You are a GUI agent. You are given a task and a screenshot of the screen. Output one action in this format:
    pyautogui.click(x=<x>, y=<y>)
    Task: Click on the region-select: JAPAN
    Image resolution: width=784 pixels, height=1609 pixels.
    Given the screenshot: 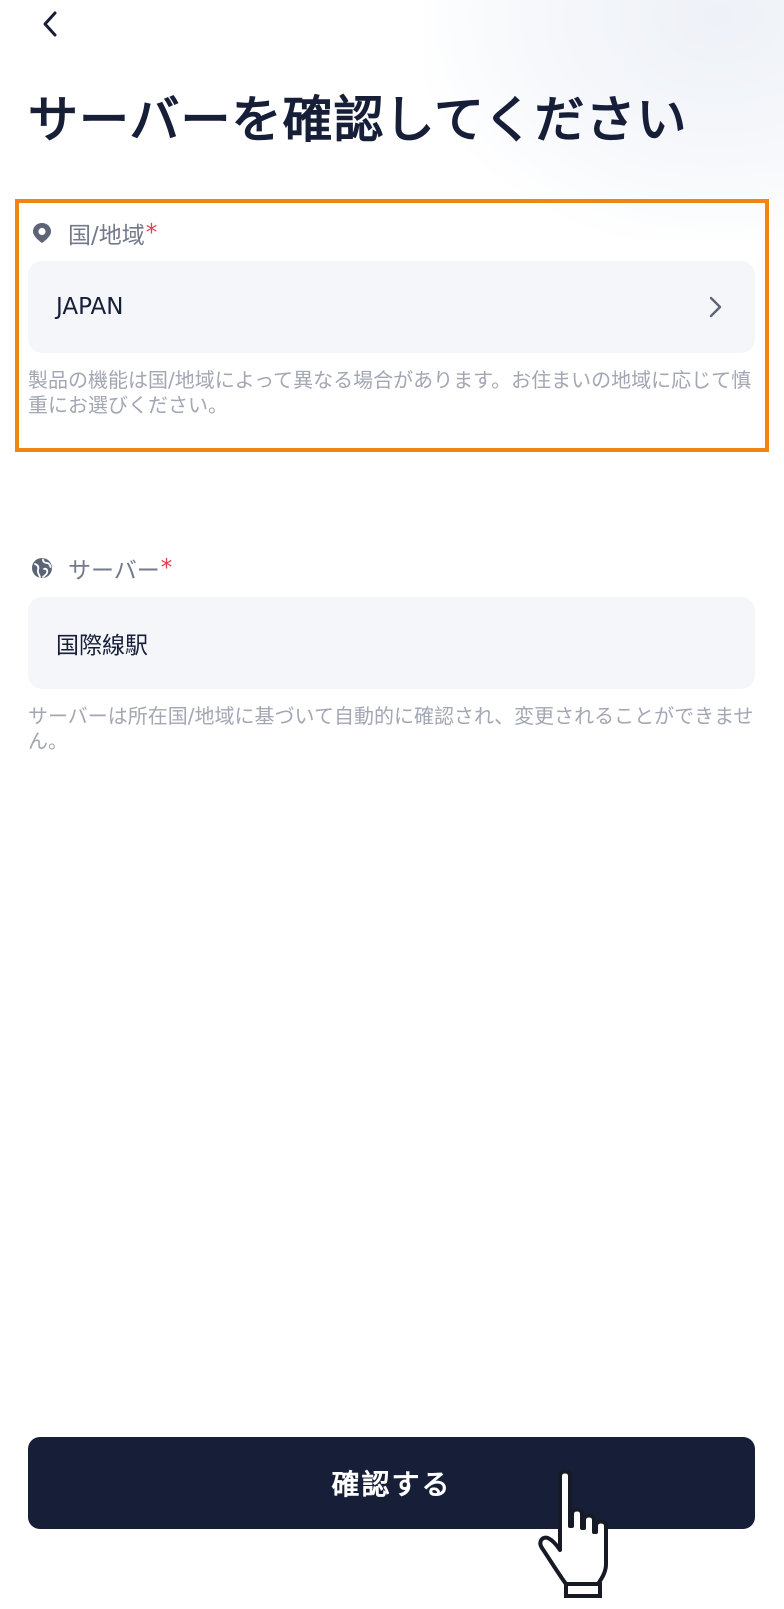 What is the action you would take?
    pyautogui.click(x=391, y=307)
    